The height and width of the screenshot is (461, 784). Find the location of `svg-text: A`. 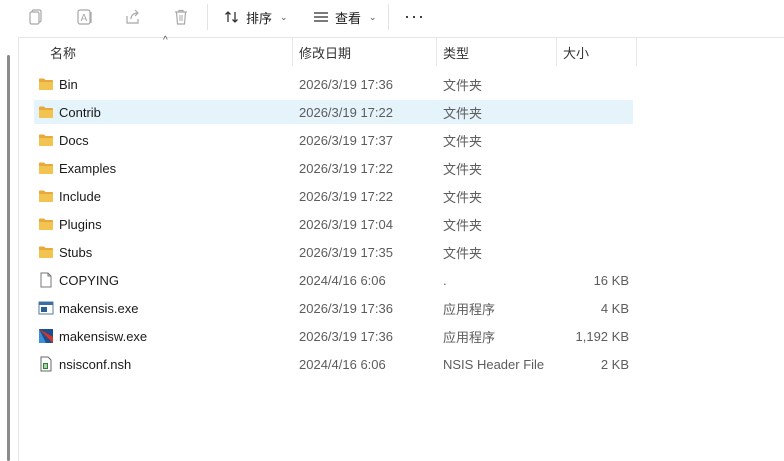

svg-text: A is located at coordinates (84, 18).